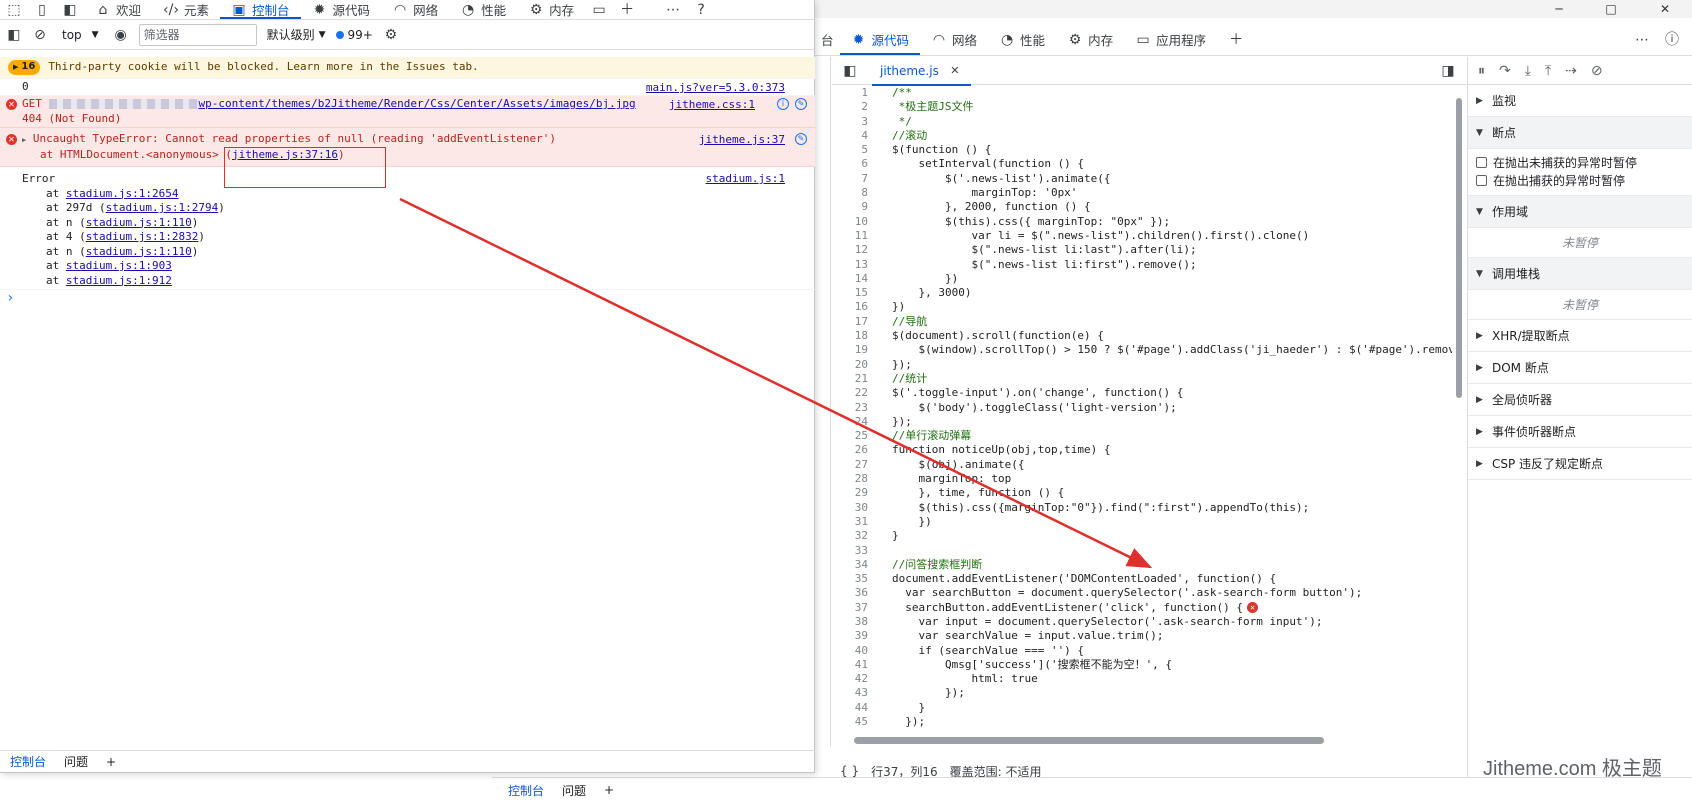 The image size is (1692, 802). What do you see at coordinates (850, 536) in the screenshot?
I see `line-number: 32` at bounding box center [850, 536].